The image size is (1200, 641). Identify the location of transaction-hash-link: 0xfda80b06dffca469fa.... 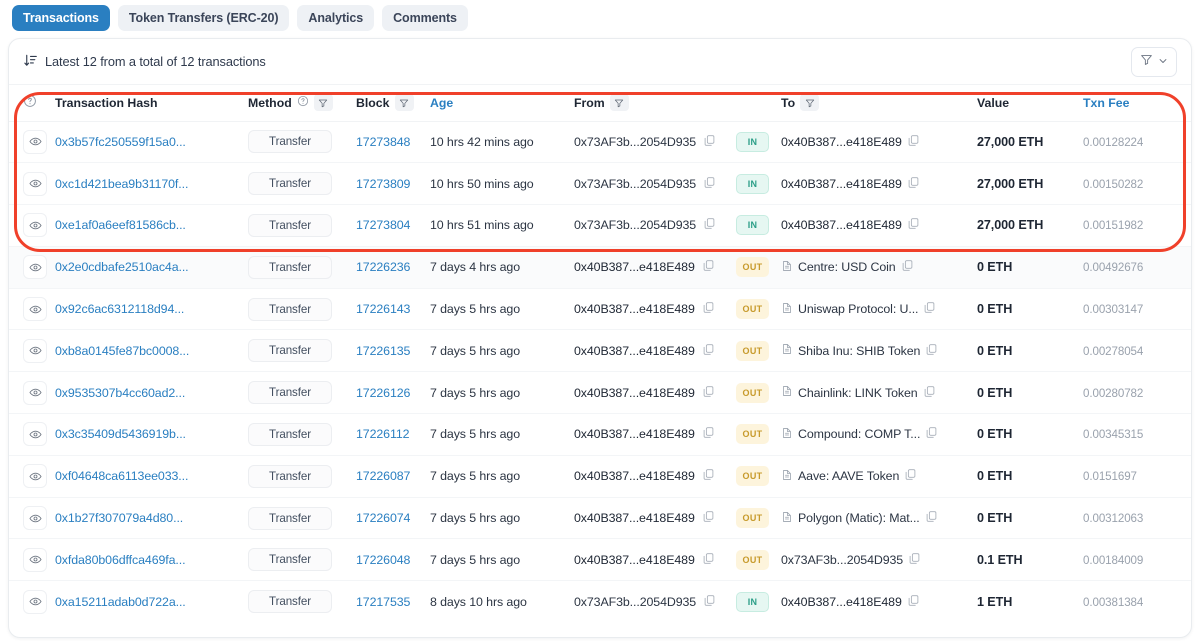
(120, 560).